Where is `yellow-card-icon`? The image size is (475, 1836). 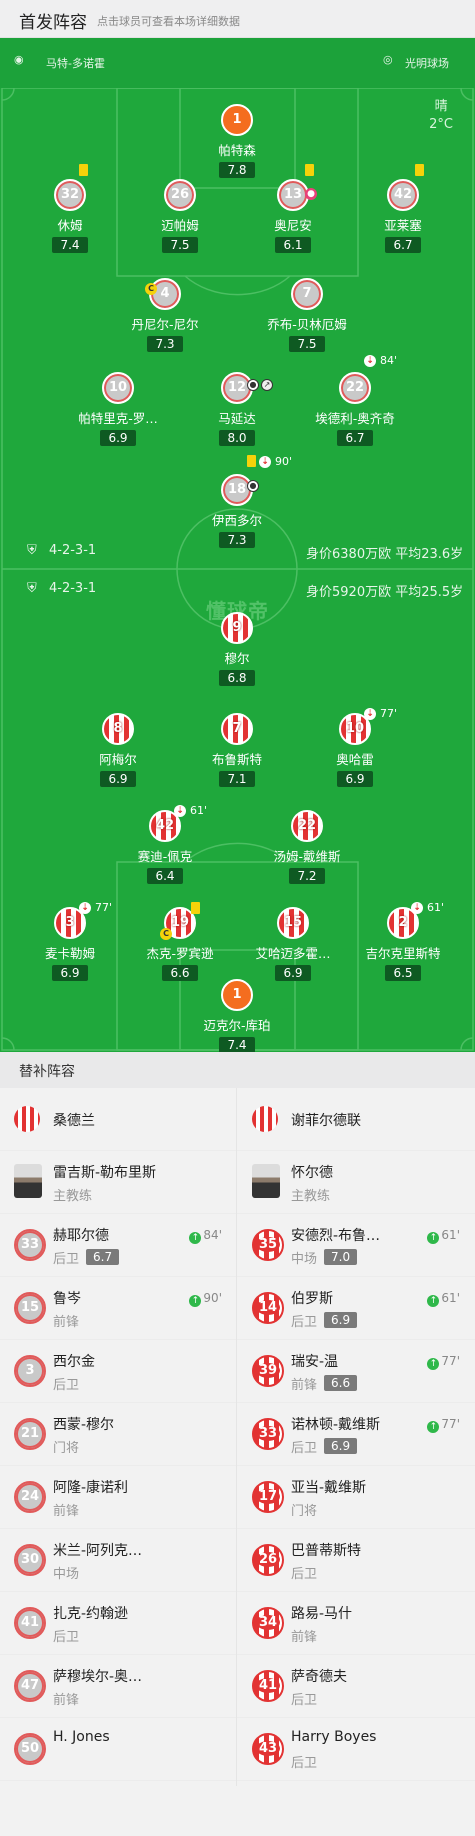 yellow-card-icon is located at coordinates (195, 908).